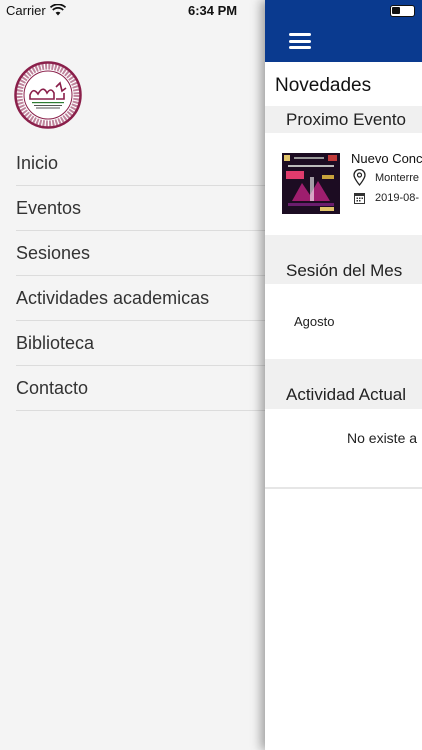  I want to click on empty-activity-text: No existe a, so click(382, 438).